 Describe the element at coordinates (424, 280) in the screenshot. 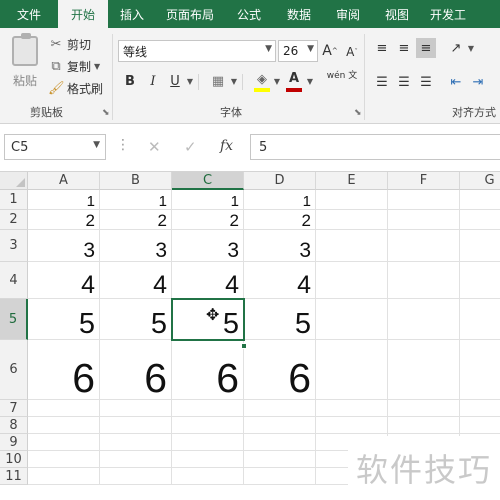

I see `cell-f4` at that location.